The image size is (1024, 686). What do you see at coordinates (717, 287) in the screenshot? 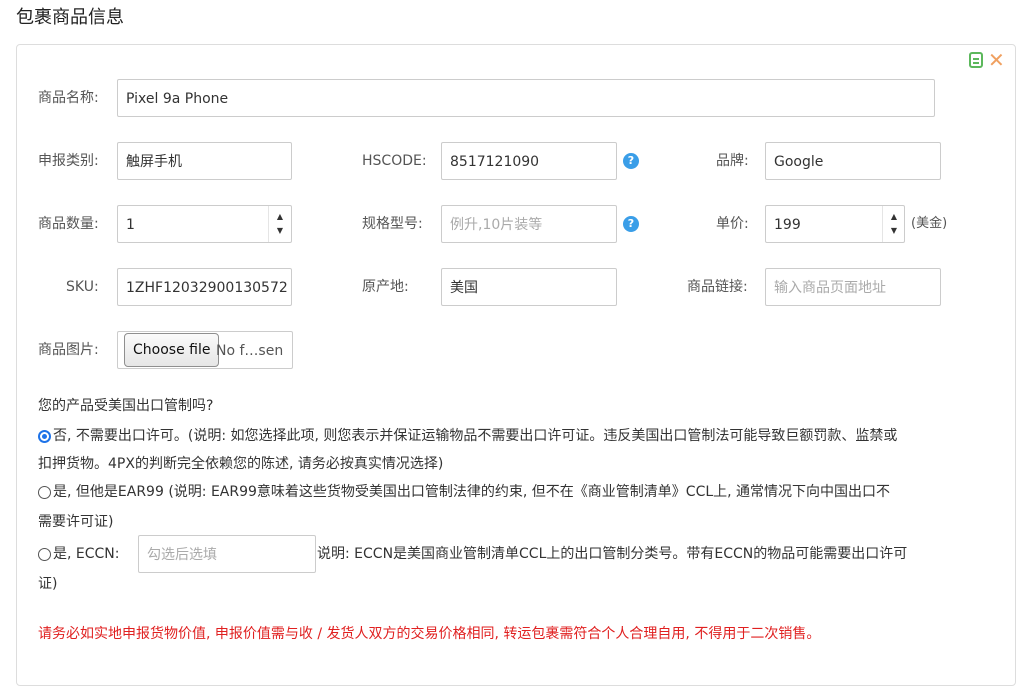
I see `link-label: 商品链接:` at bounding box center [717, 287].